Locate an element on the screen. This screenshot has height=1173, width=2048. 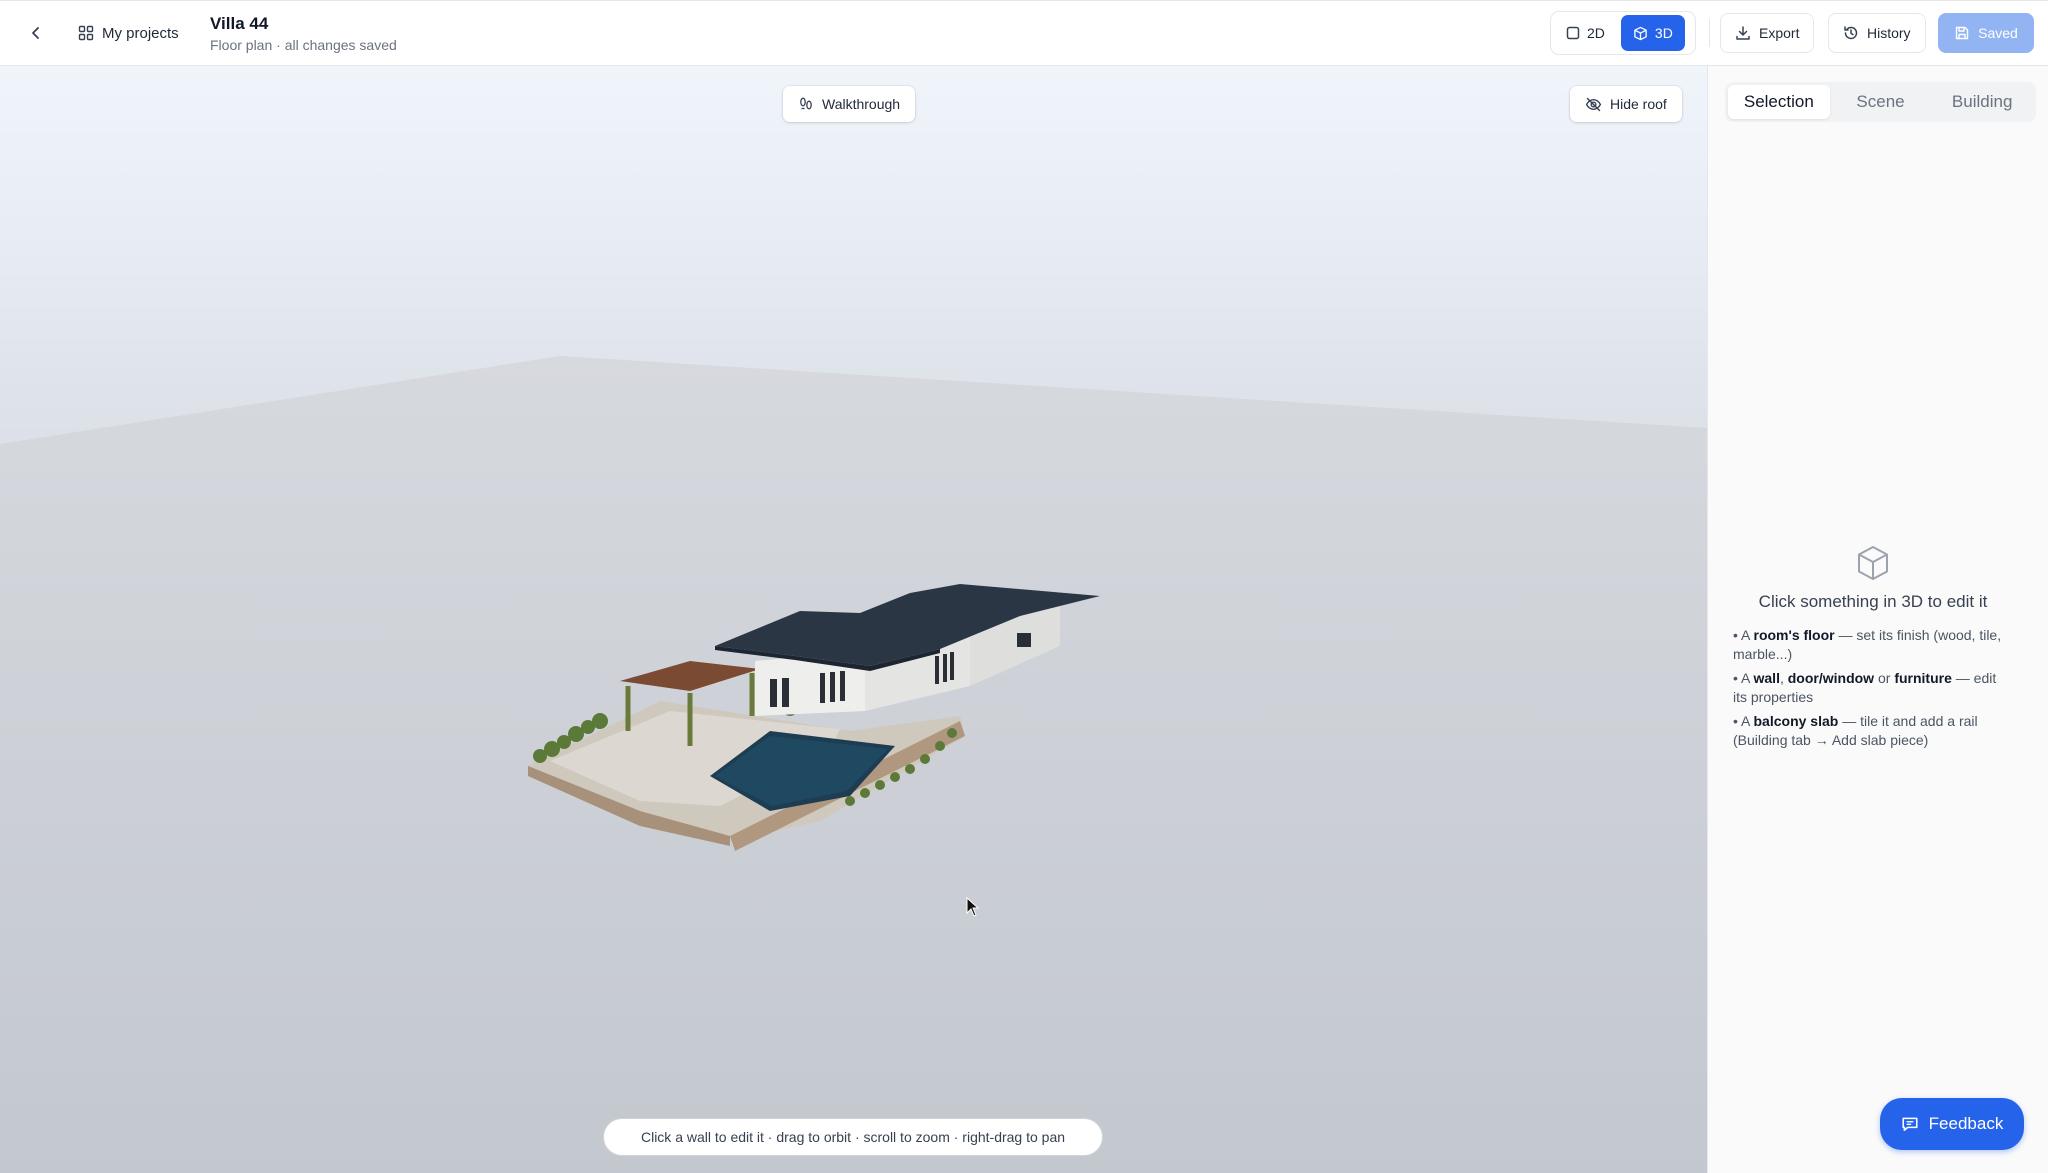
panel-tabs: Selection Scene Building is located at coordinates (1880, 102).